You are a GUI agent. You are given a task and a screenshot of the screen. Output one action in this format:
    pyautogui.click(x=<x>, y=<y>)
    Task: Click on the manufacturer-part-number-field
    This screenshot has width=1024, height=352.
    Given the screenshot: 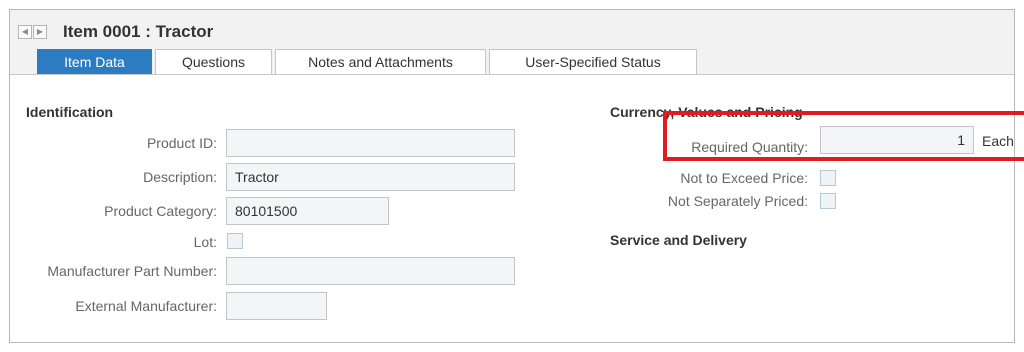 What is the action you would take?
    pyautogui.click(x=370, y=271)
    